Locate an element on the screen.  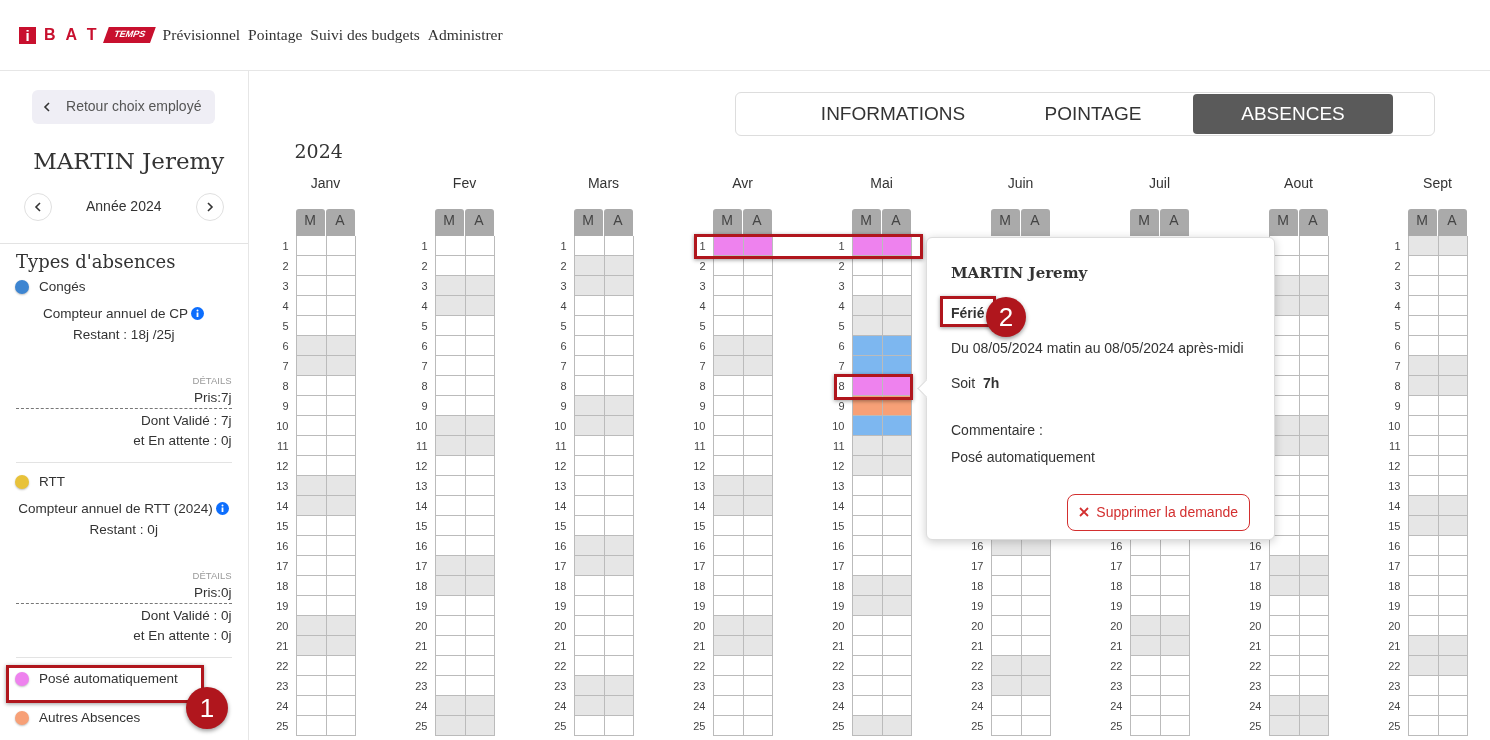
nav-link: Pointage is located at coordinates (275, 35).